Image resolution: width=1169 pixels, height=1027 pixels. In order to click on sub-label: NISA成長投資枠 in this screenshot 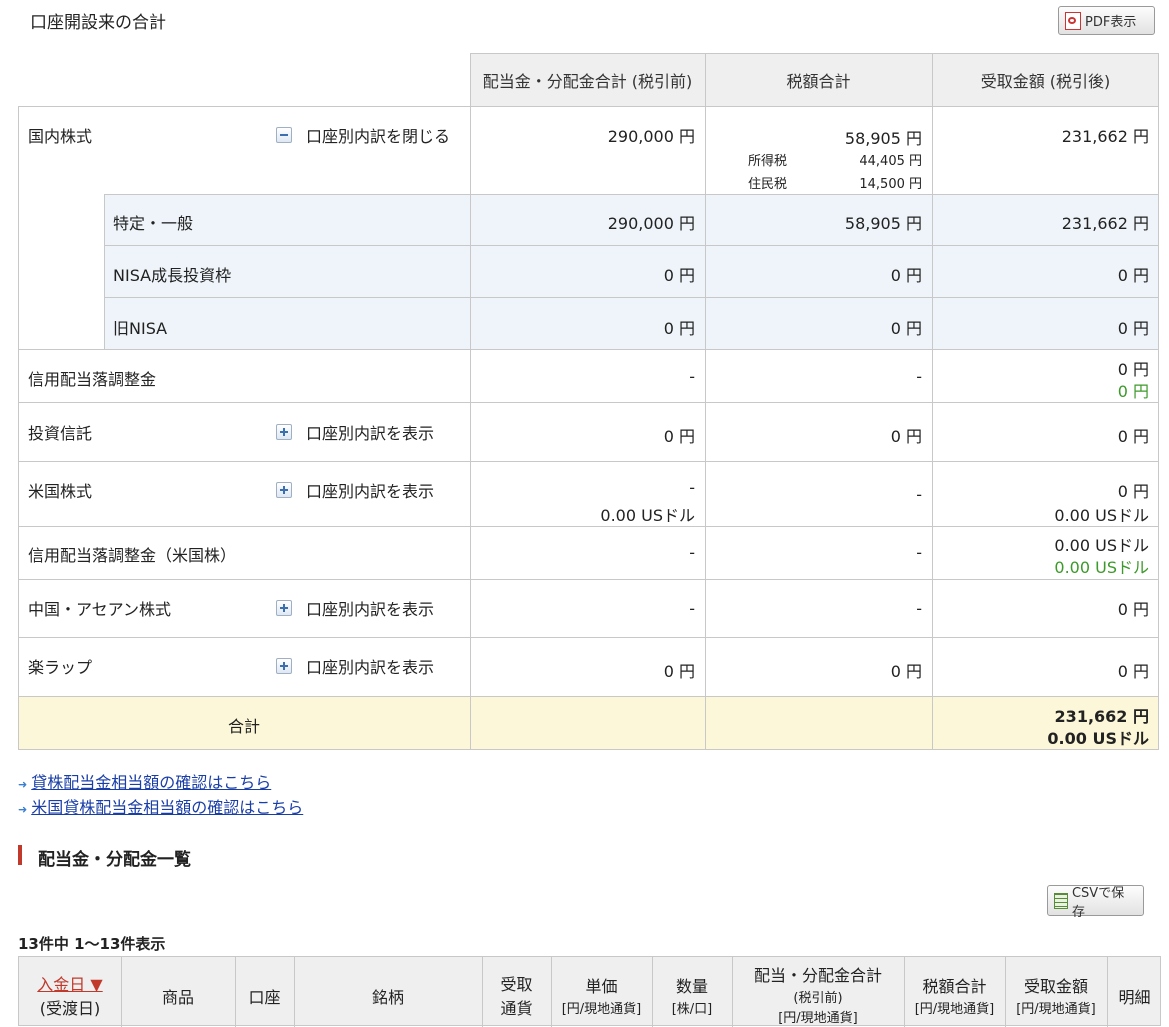, I will do `click(172, 275)`.